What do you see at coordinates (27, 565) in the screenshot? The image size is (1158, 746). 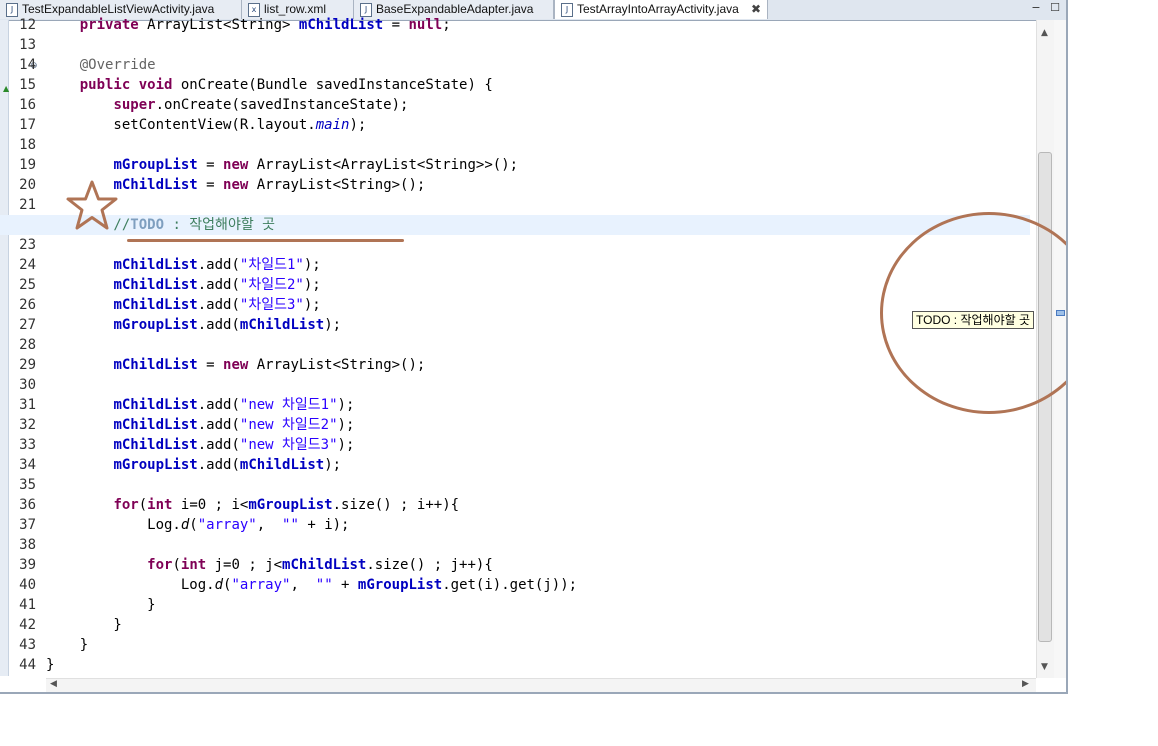 I see `line-number: 39` at bounding box center [27, 565].